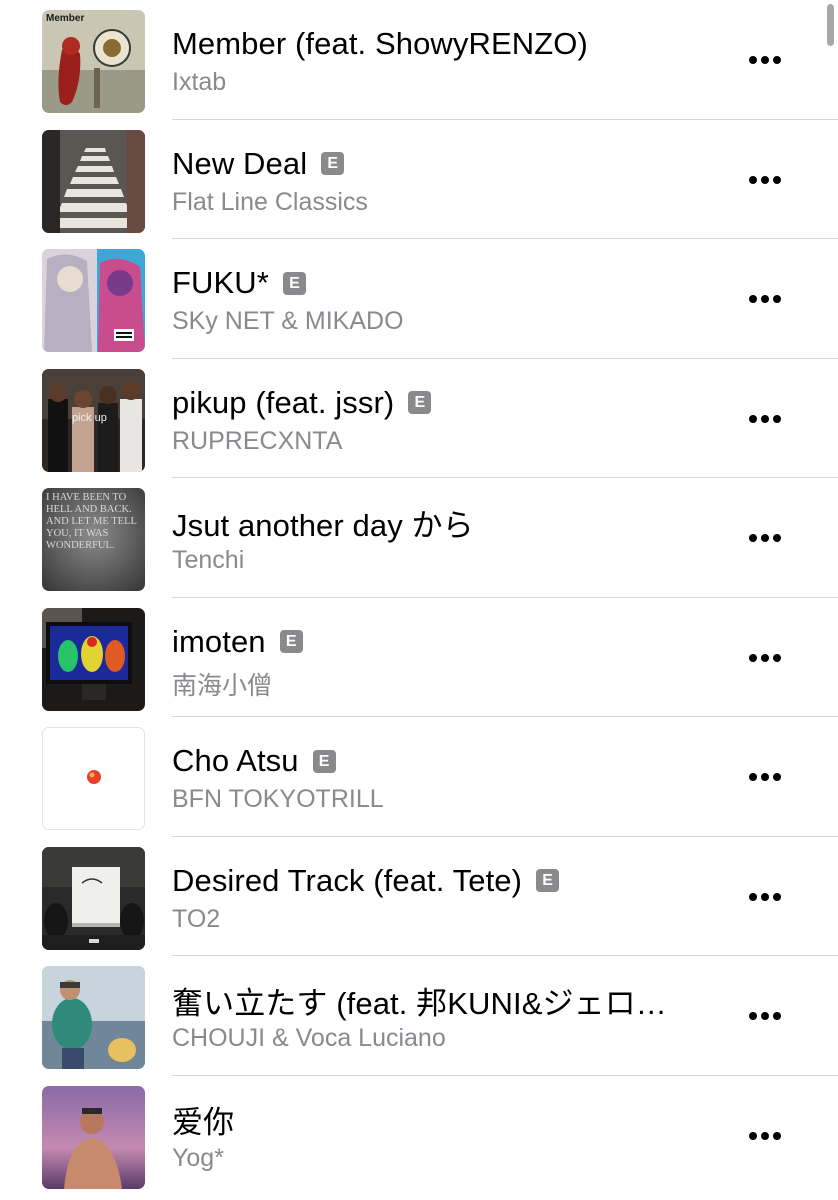 This screenshot has height=1200, width=838. What do you see at coordinates (419, 1136) in the screenshot?
I see `track-row: 爱你 Yog*` at bounding box center [419, 1136].